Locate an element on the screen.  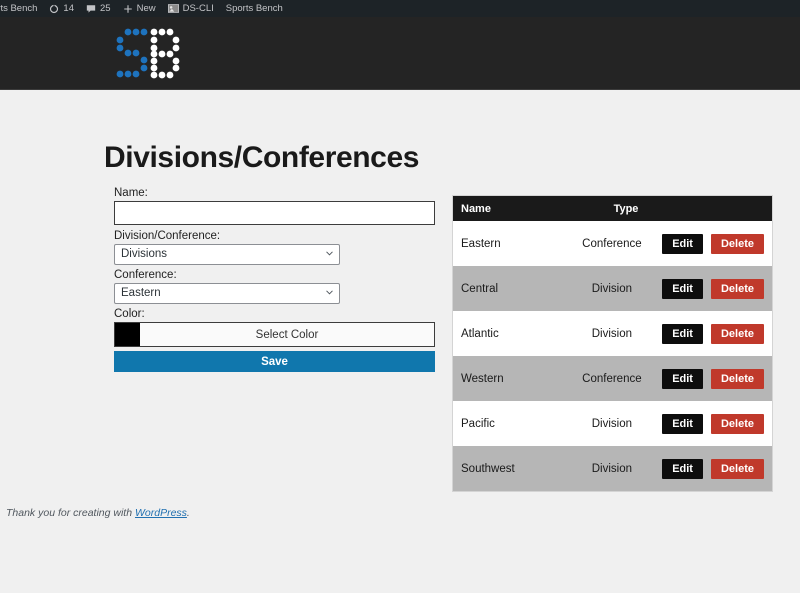
site-header is located at coordinates (400, 53).